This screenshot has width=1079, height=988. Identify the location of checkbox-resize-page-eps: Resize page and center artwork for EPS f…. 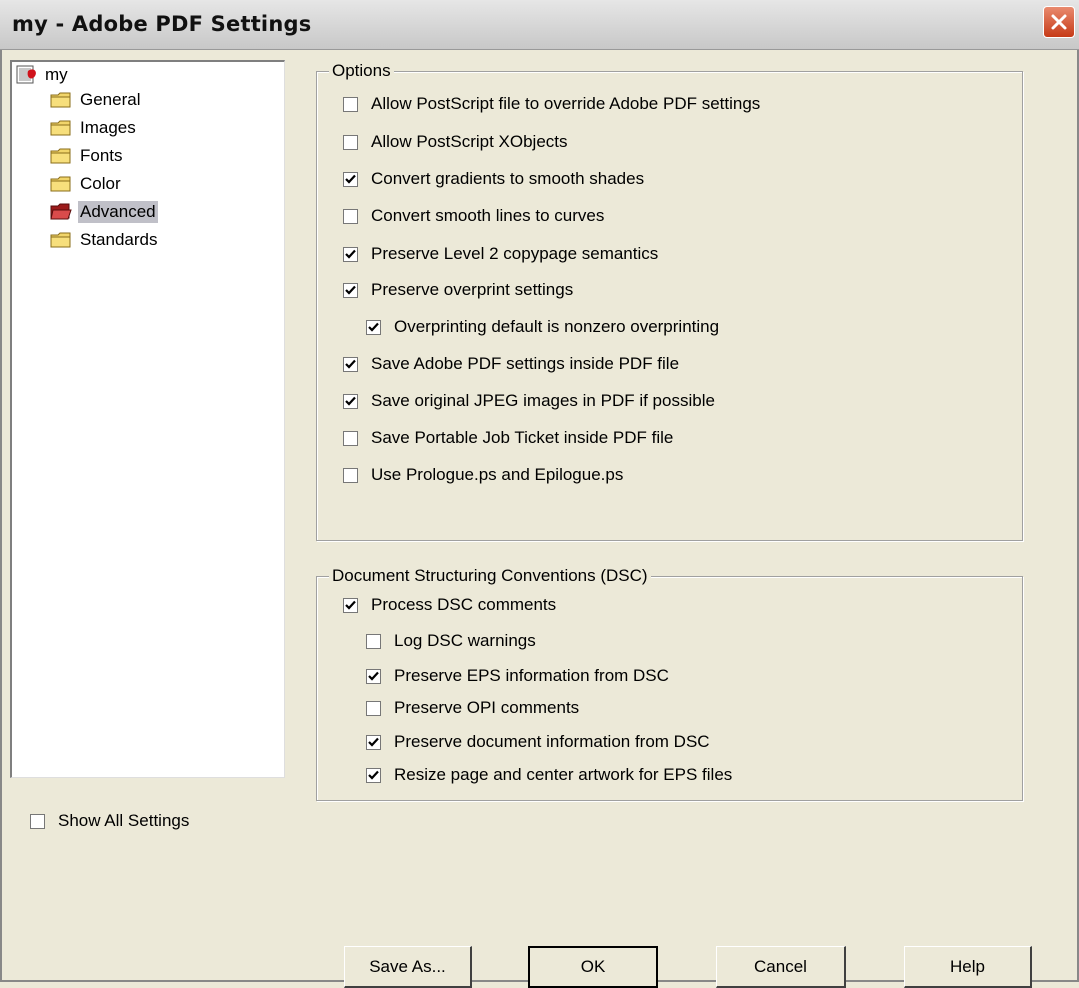
(549, 775).